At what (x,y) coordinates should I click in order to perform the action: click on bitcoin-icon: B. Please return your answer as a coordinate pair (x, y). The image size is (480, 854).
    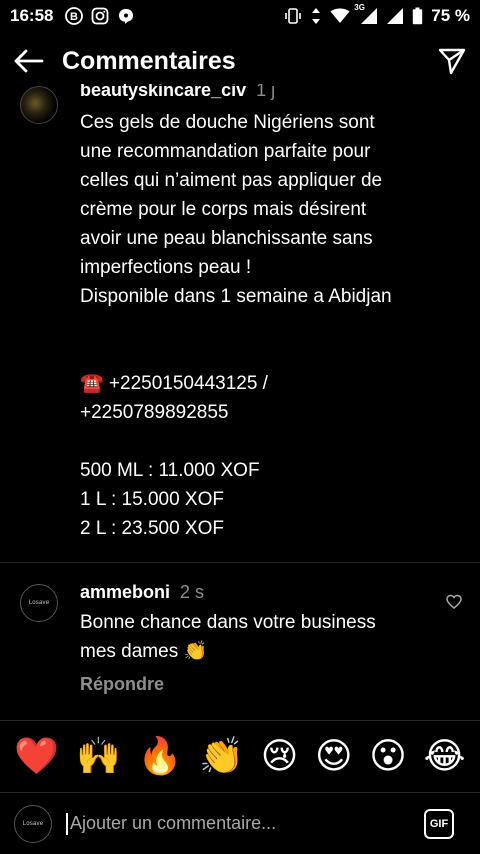
    Looking at the image, I should click on (74, 16).